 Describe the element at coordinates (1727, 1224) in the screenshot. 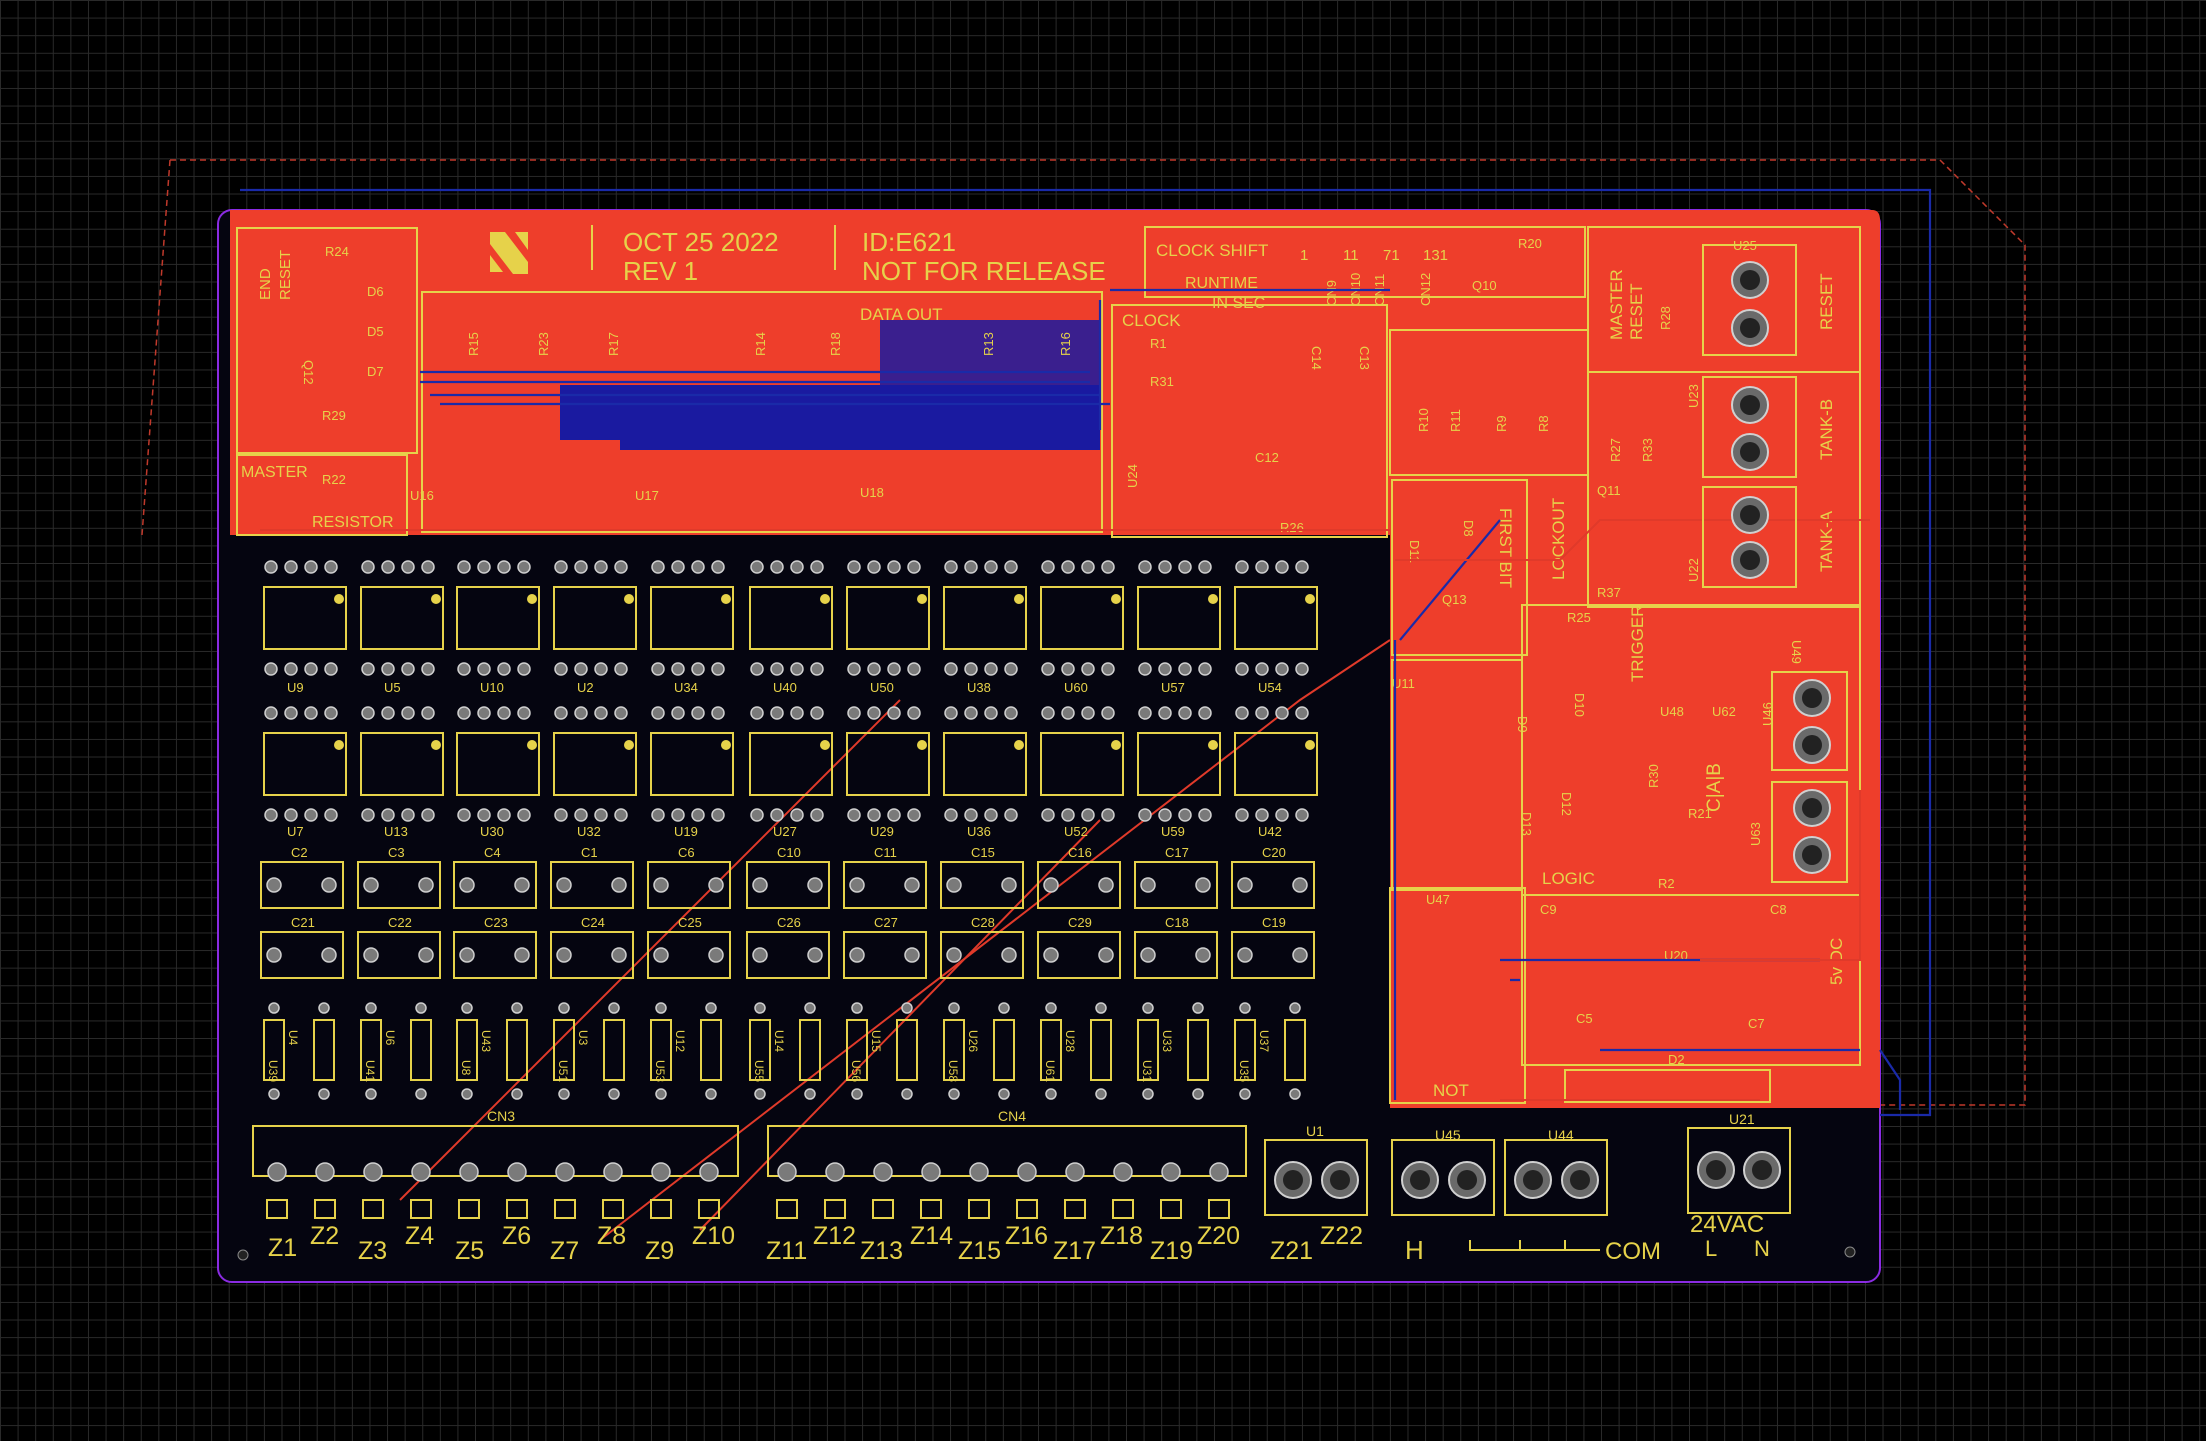

I see `label-24vac: 24VAC` at that location.